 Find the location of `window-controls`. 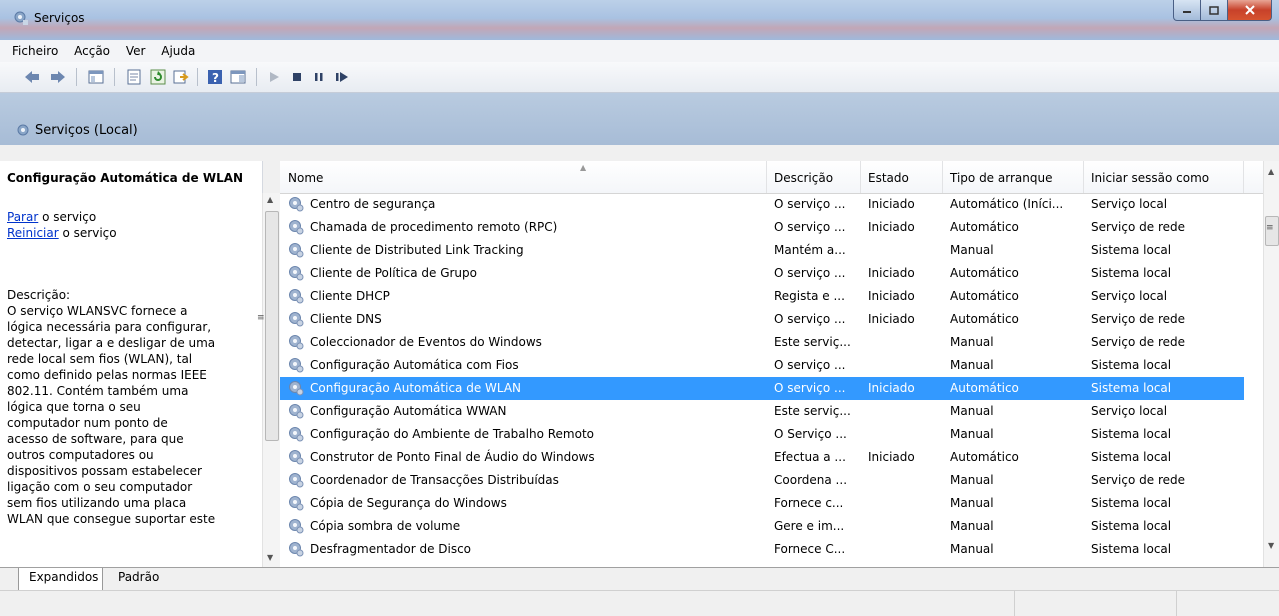

window-controls is located at coordinates (1222, 10).